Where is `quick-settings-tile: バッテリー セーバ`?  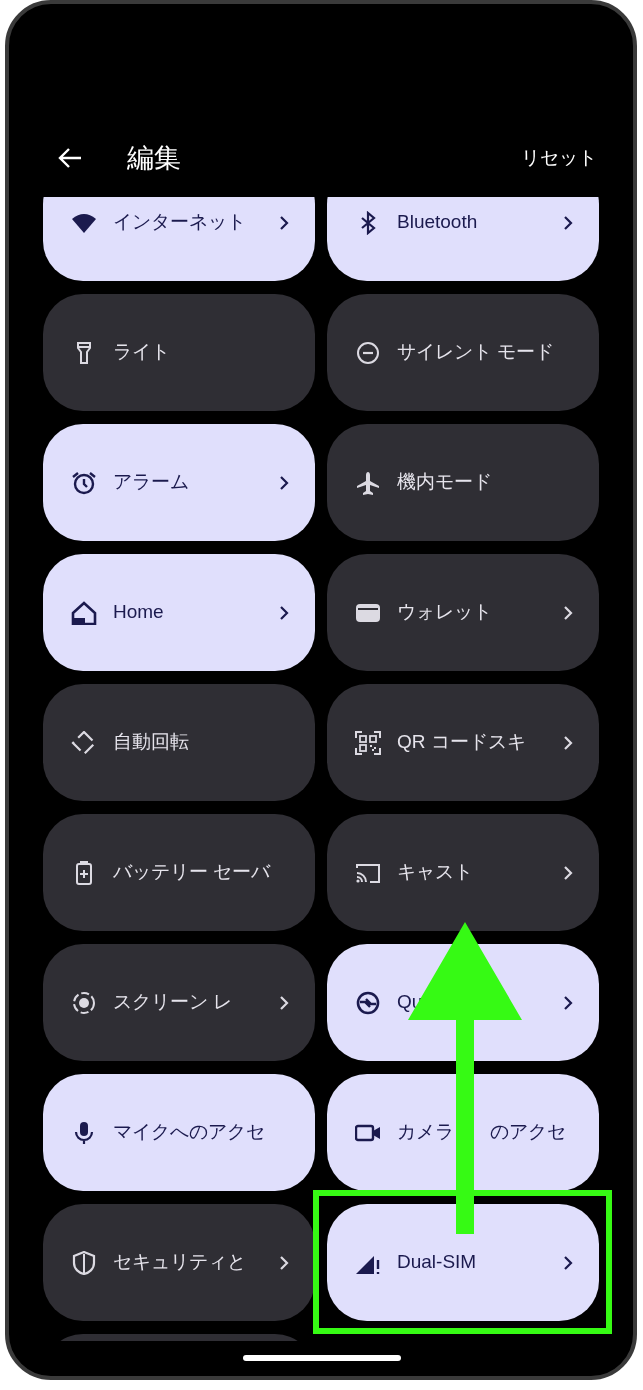 quick-settings-tile: バッテリー セーバ is located at coordinates (179, 872).